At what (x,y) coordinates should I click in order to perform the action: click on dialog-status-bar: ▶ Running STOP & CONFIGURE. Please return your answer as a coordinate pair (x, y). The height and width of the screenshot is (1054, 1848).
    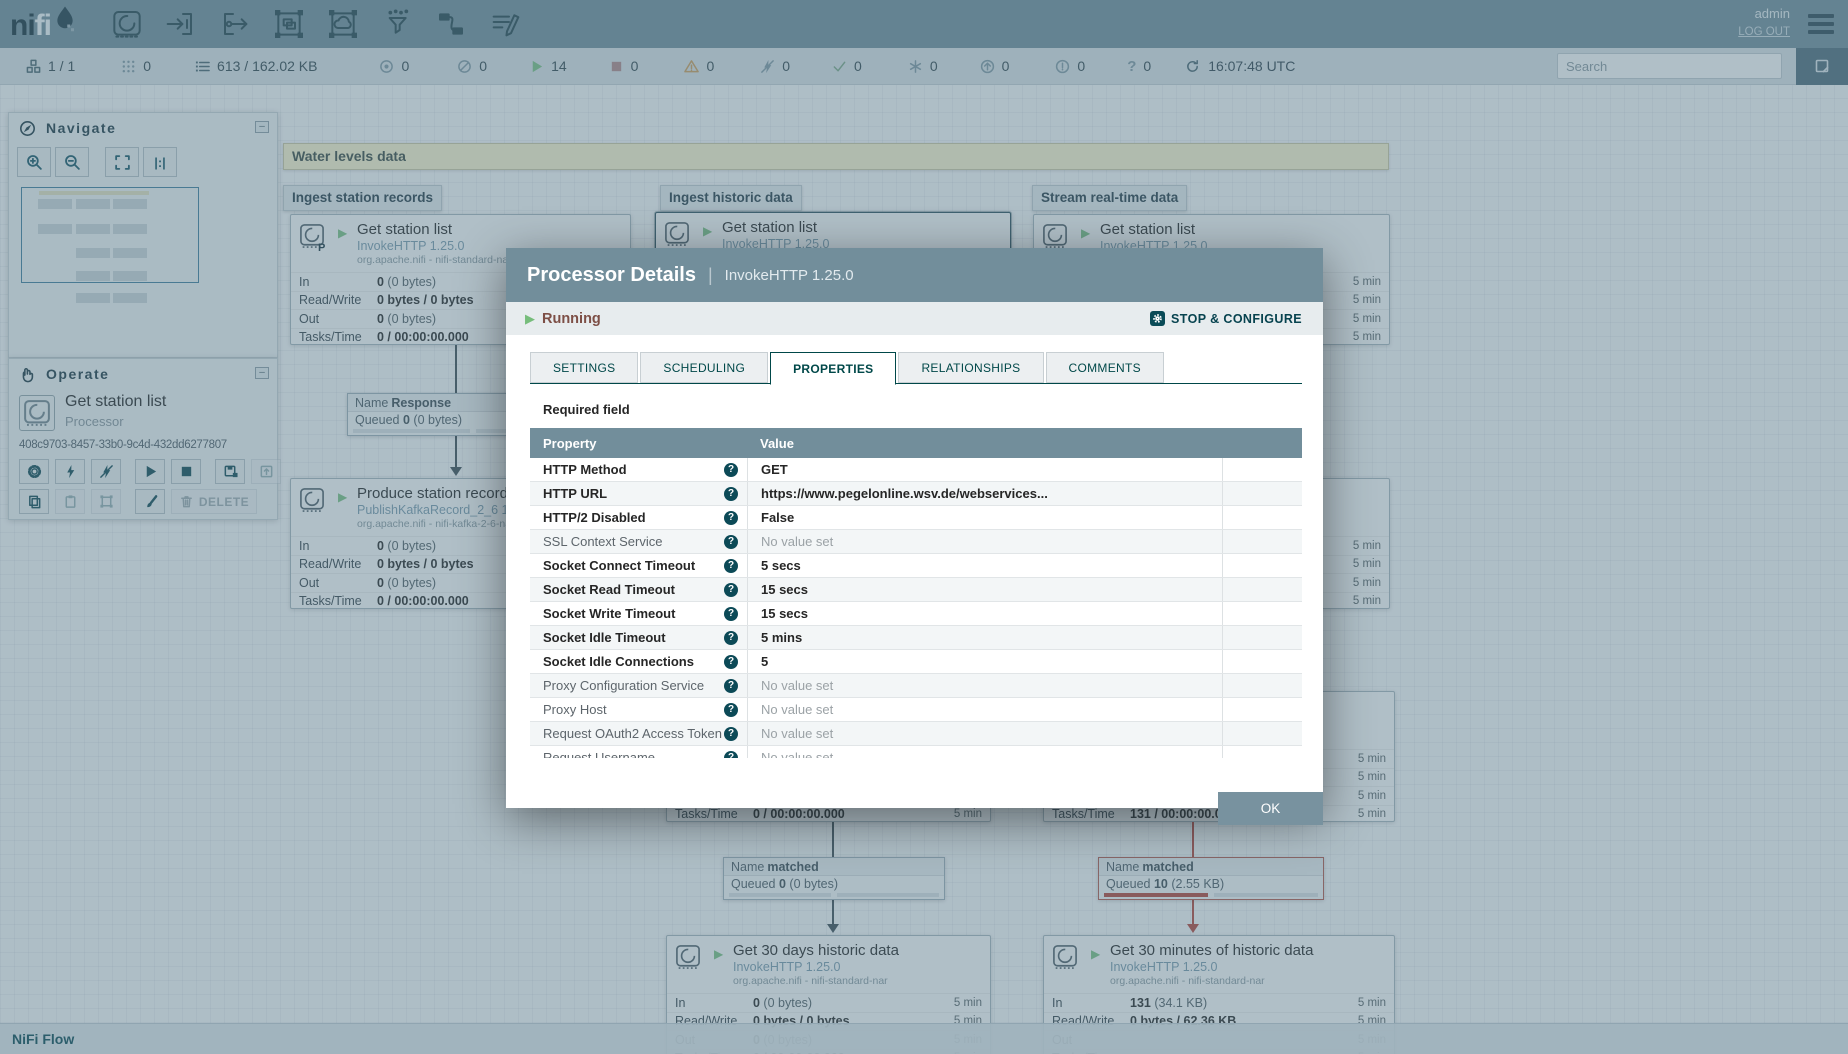
    Looking at the image, I should click on (914, 318).